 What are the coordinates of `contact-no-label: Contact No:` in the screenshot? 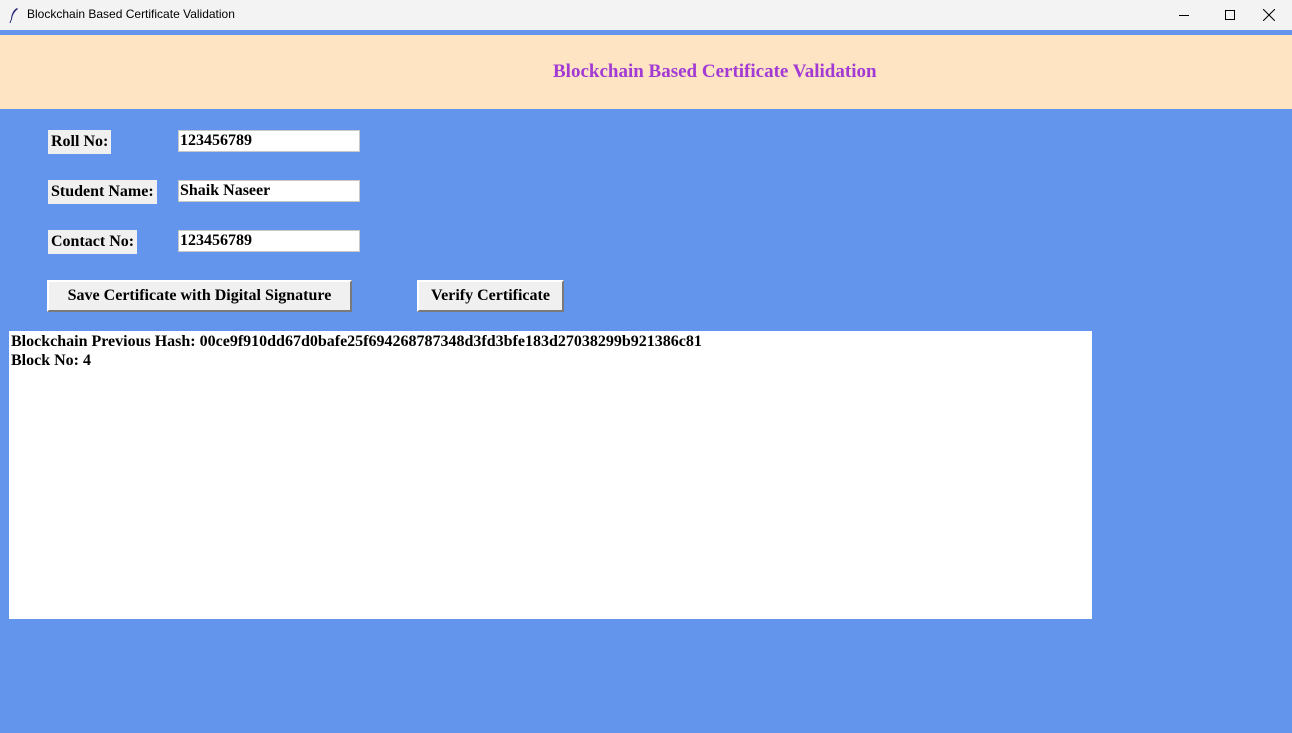 It's located at (93, 242).